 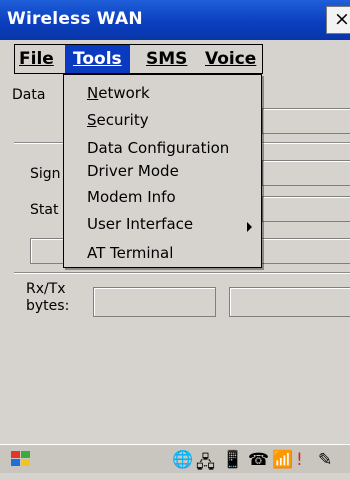 I want to click on warning-icon: !, so click(x=299, y=460).